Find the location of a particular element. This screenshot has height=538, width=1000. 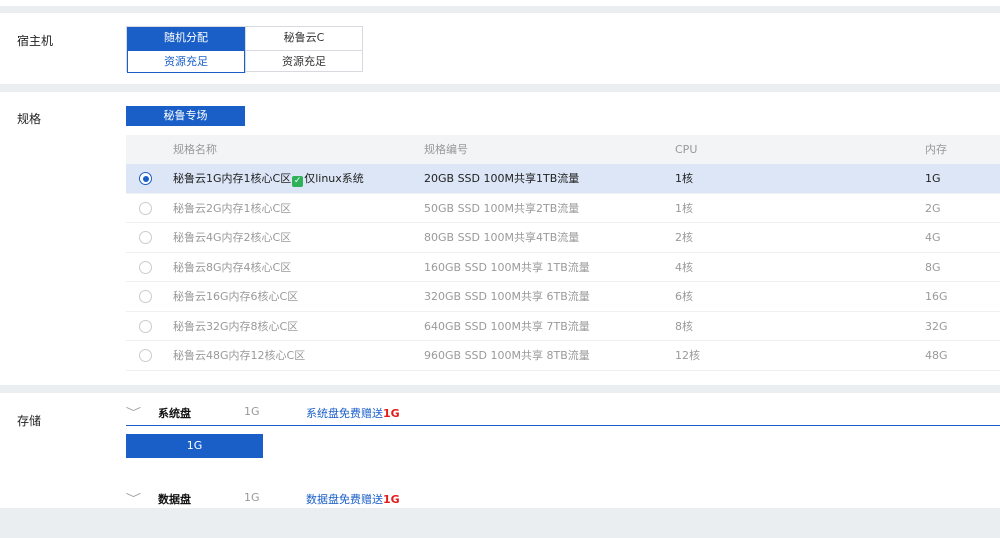

spec-cpu: 12核 is located at coordinates (687, 355).